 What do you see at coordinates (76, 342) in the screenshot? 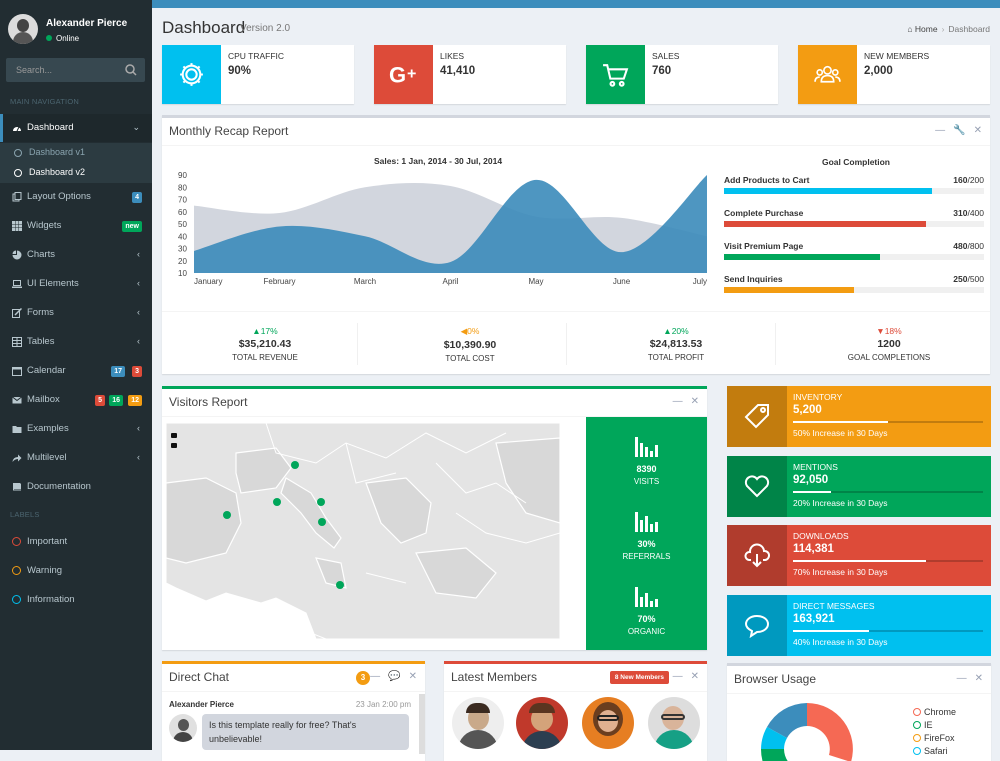
I see `sidebar-item-tables: Tables ‹` at bounding box center [76, 342].